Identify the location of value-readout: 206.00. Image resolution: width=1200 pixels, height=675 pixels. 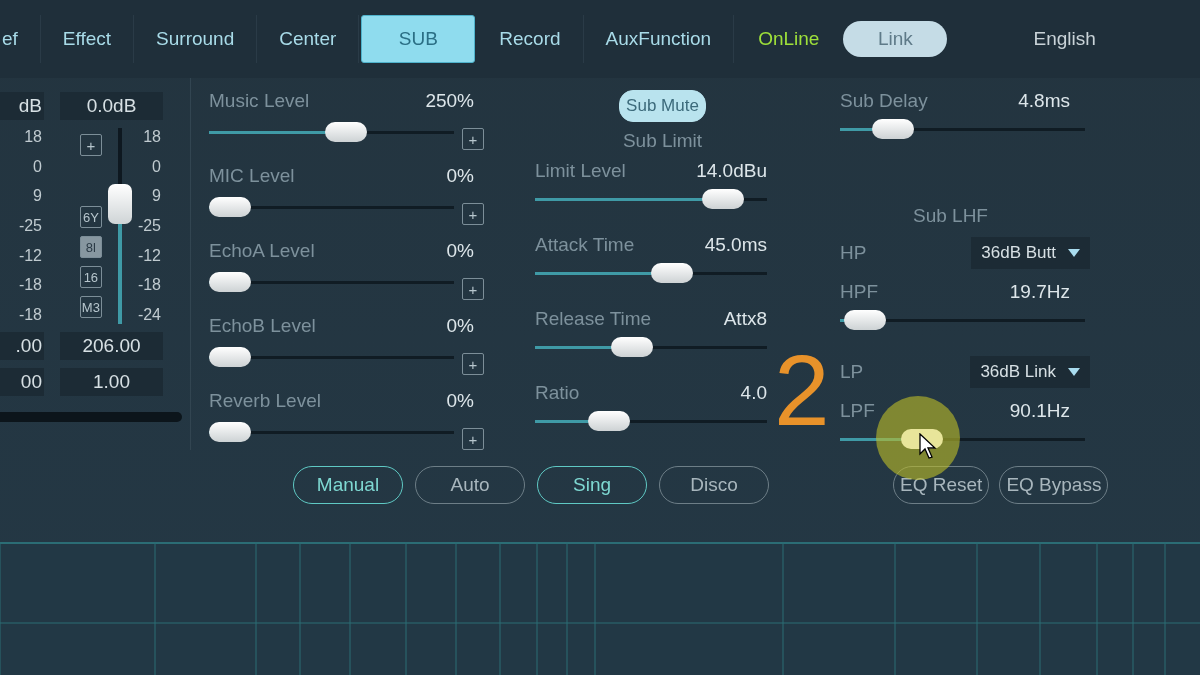
(111, 346).